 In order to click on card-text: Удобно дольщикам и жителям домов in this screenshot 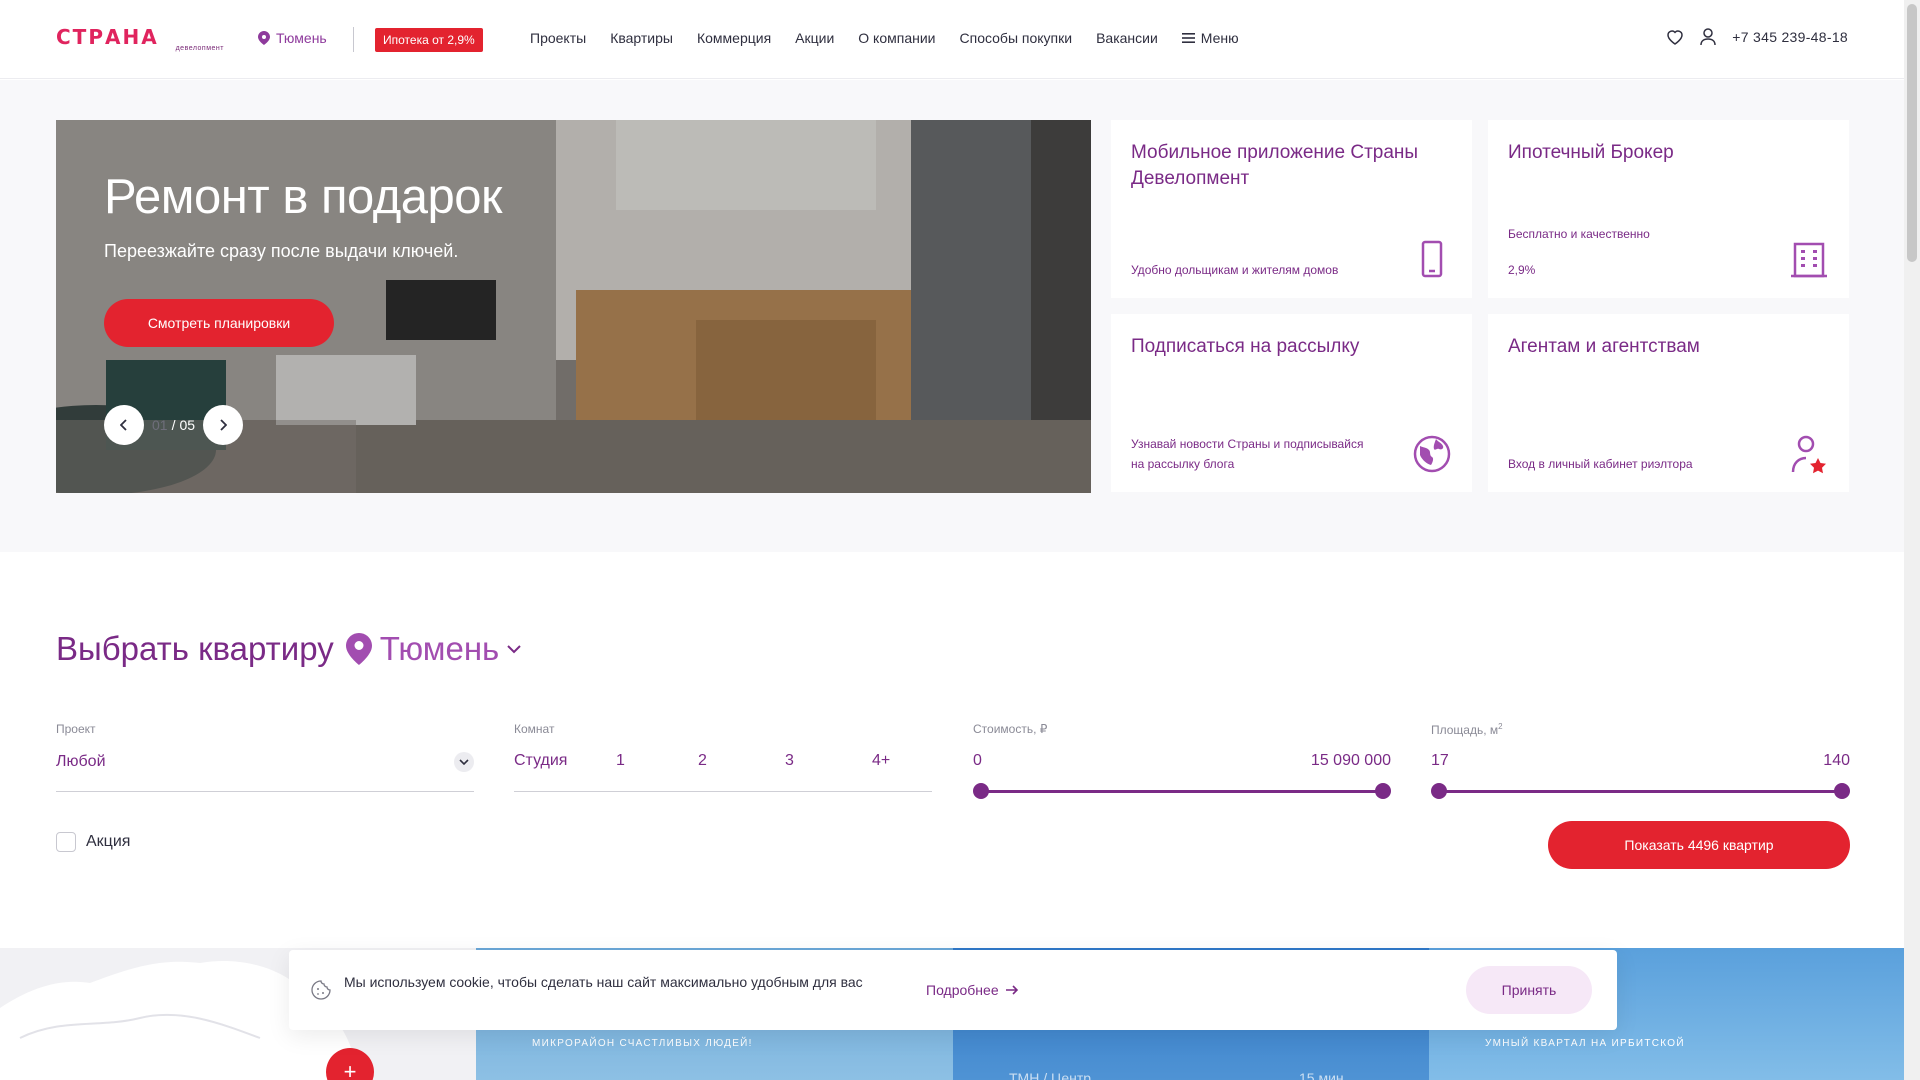, I will do `click(1235, 270)`.